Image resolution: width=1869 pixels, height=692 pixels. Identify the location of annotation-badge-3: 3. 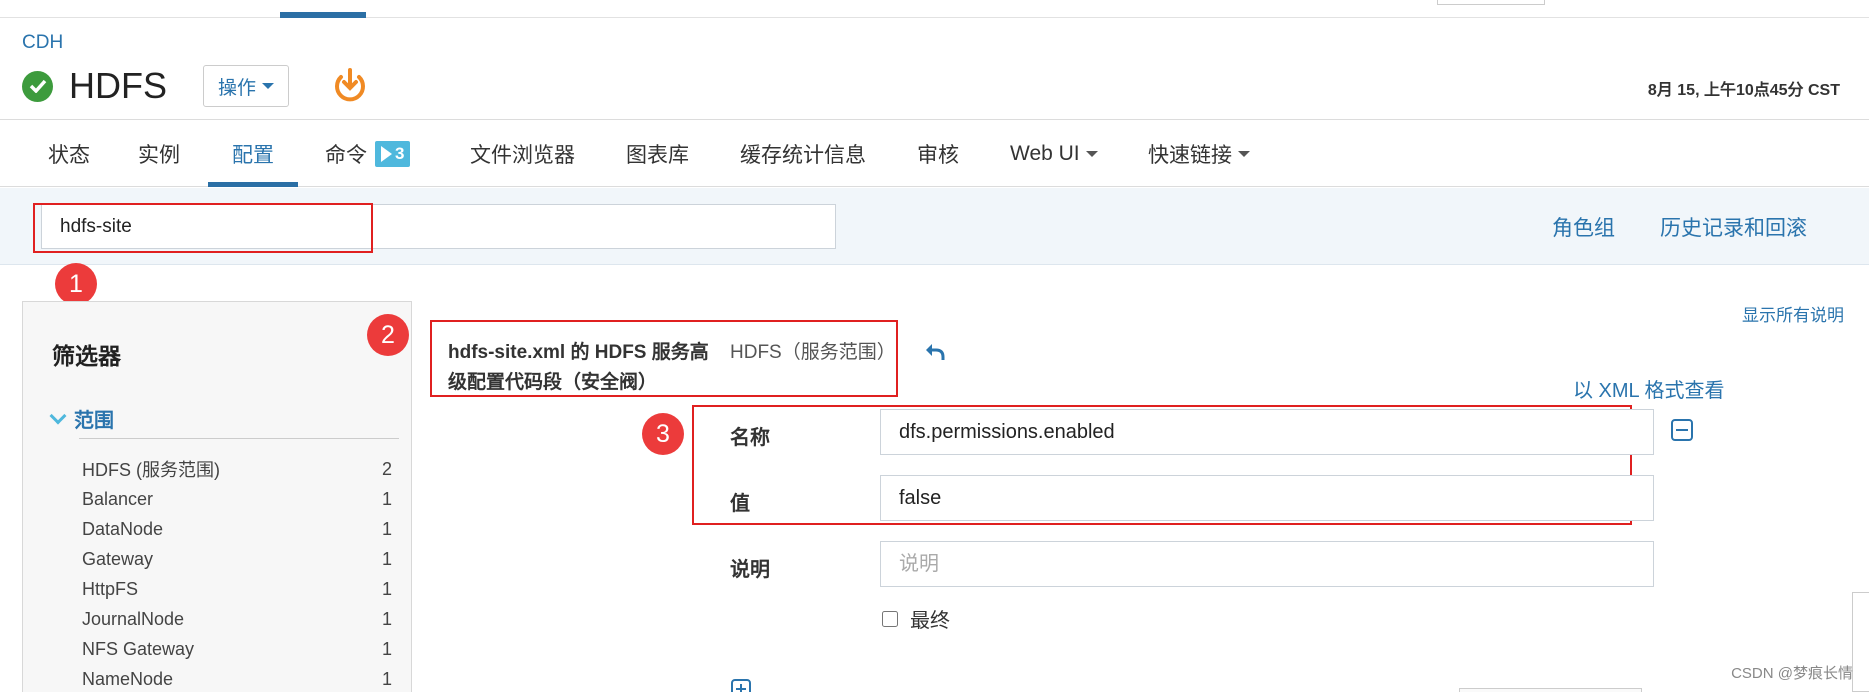
(663, 434).